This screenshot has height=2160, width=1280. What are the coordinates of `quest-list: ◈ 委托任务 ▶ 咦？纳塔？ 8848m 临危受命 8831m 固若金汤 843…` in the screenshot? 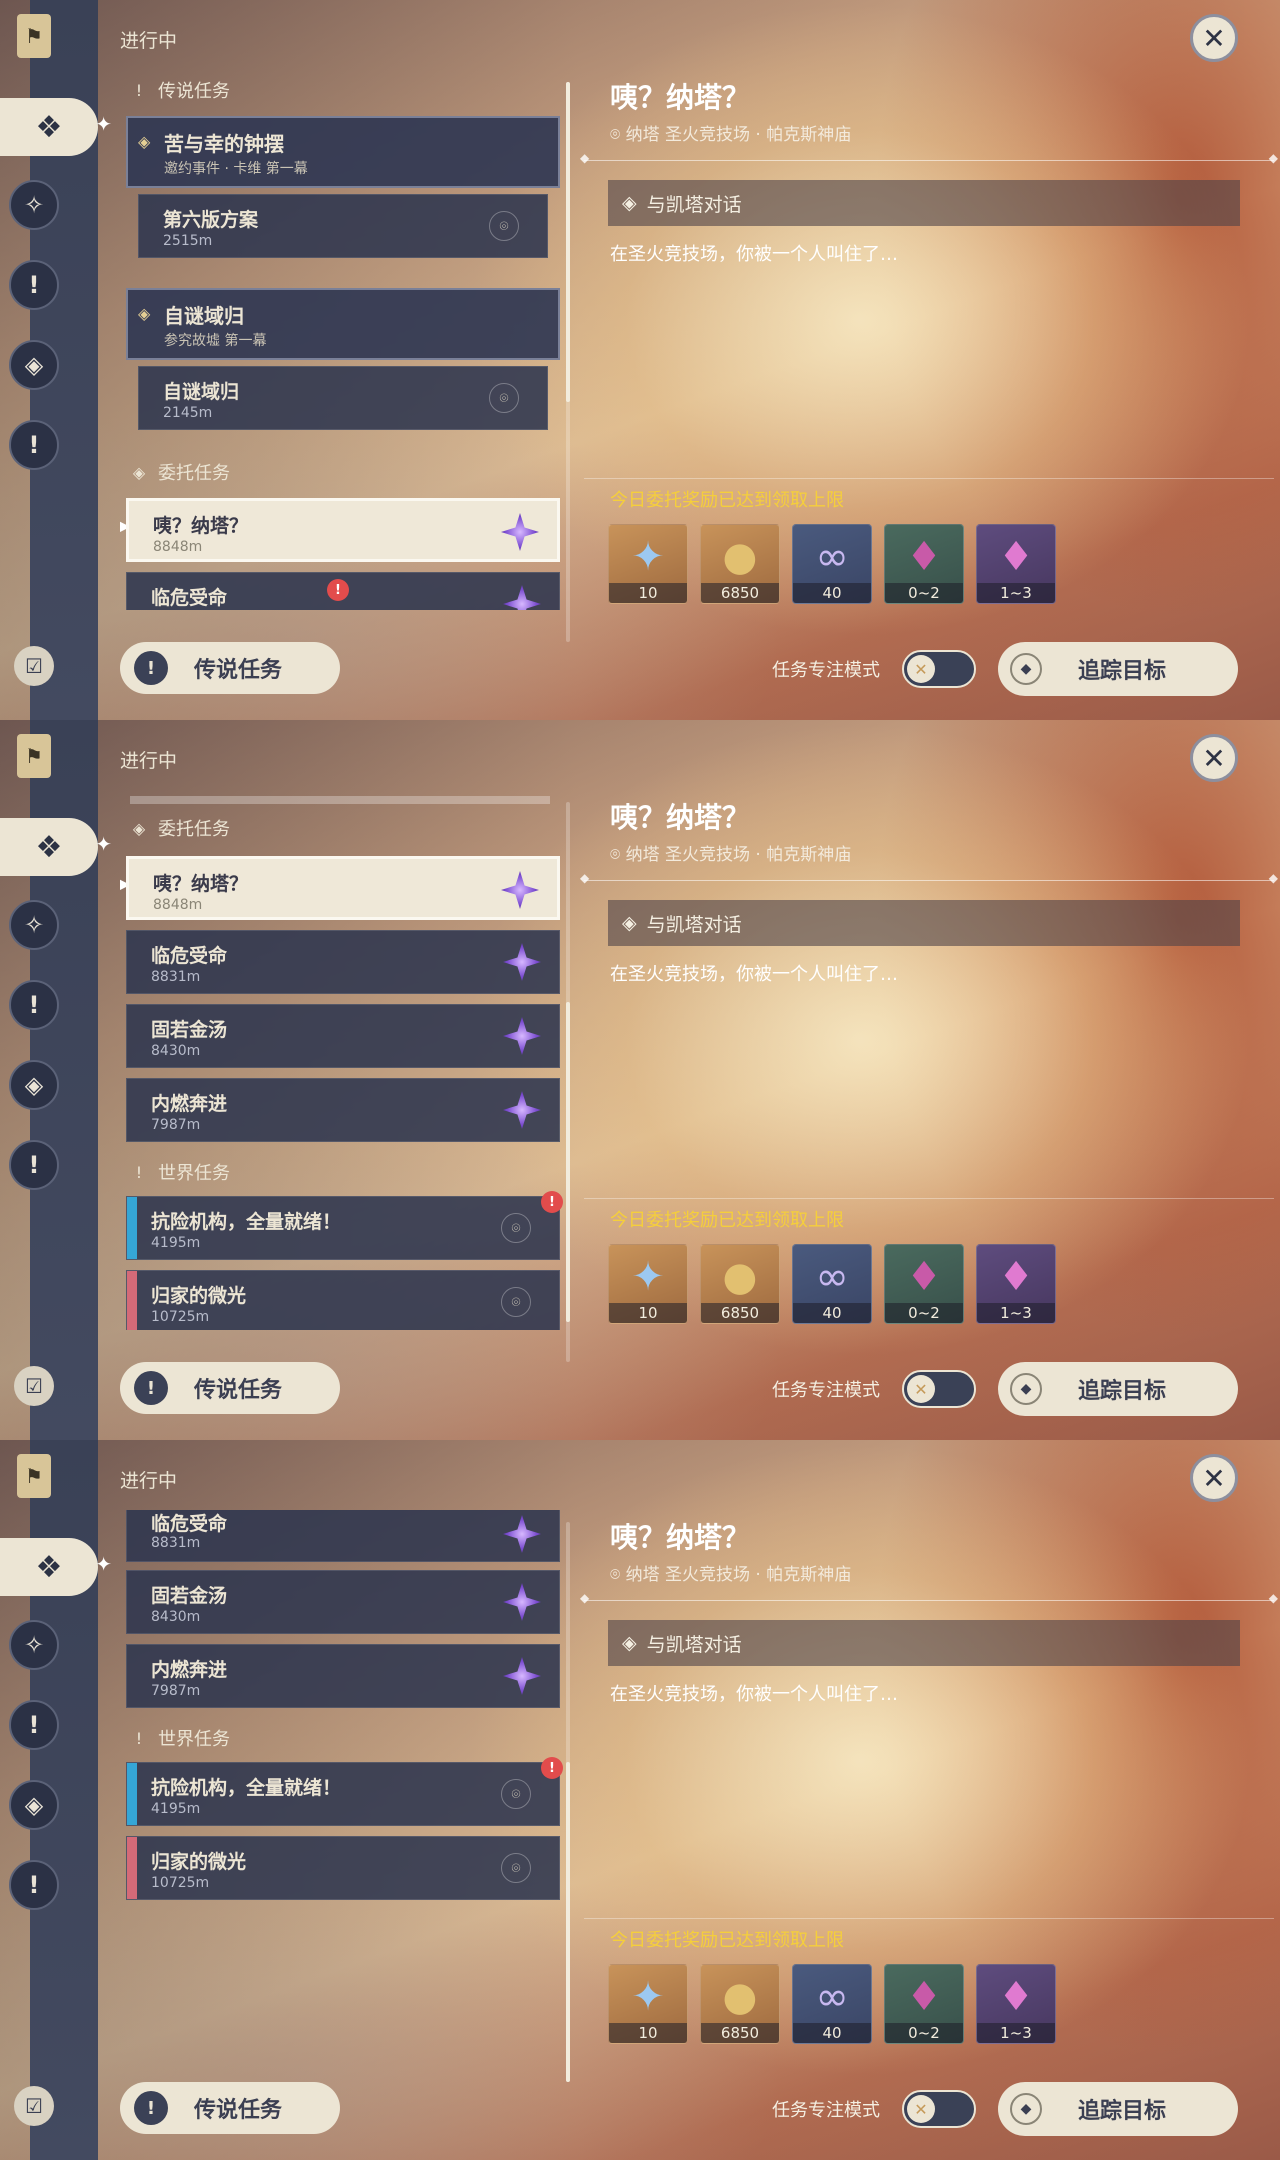 It's located at (344, 1060).